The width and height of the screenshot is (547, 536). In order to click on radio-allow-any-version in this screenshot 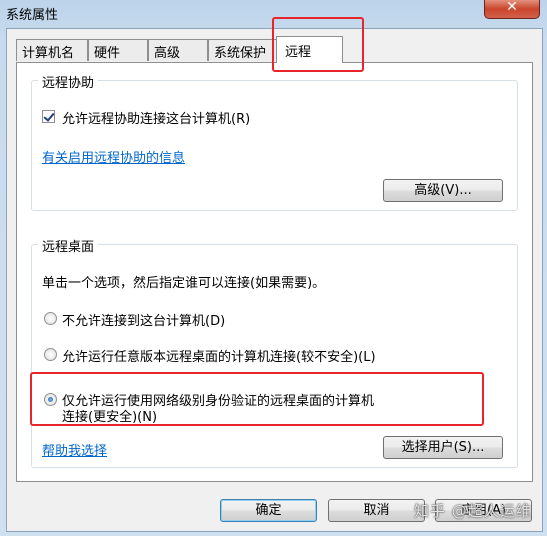, I will do `click(50, 354)`.